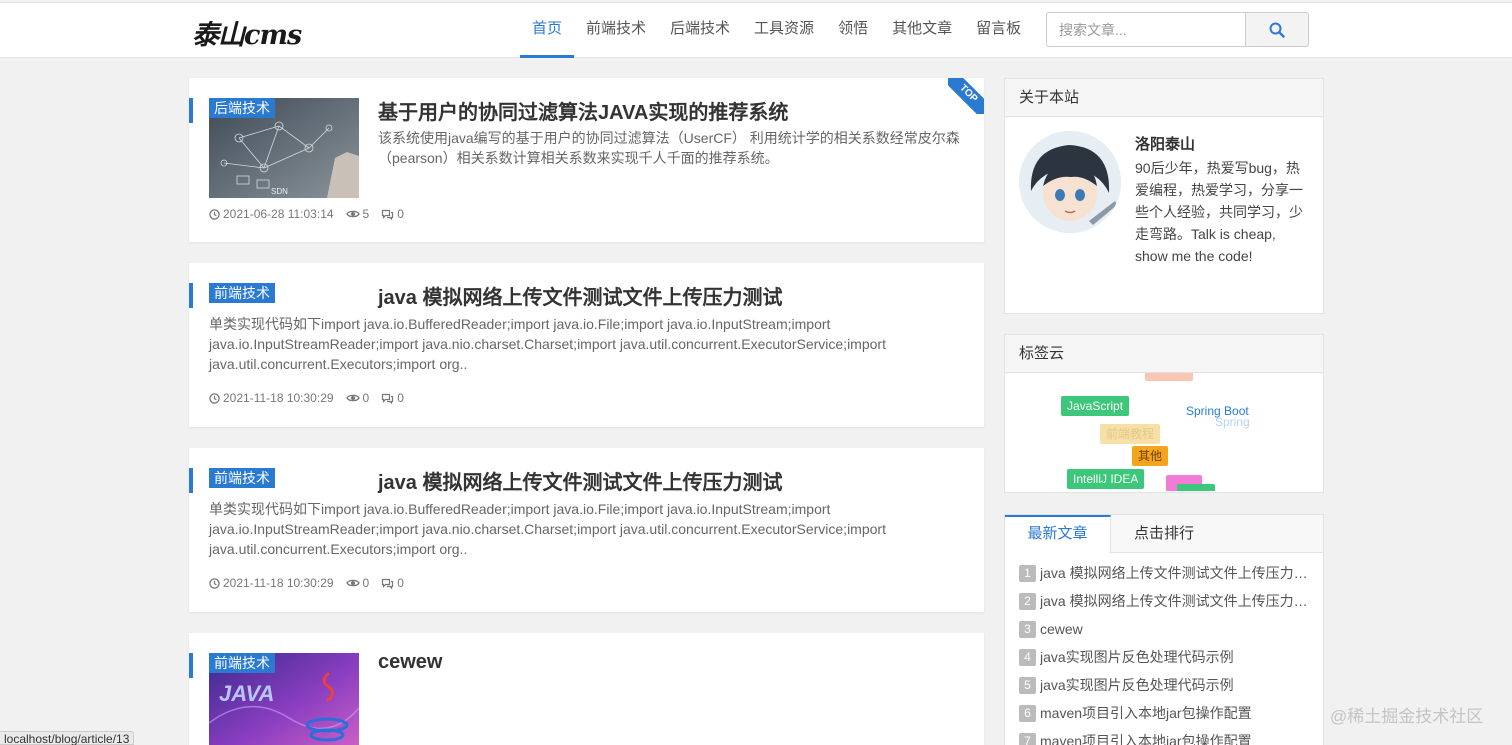 The image size is (1512, 745). I want to click on tag-intellij-idea: IntelliJ IDEA, so click(1105, 479).